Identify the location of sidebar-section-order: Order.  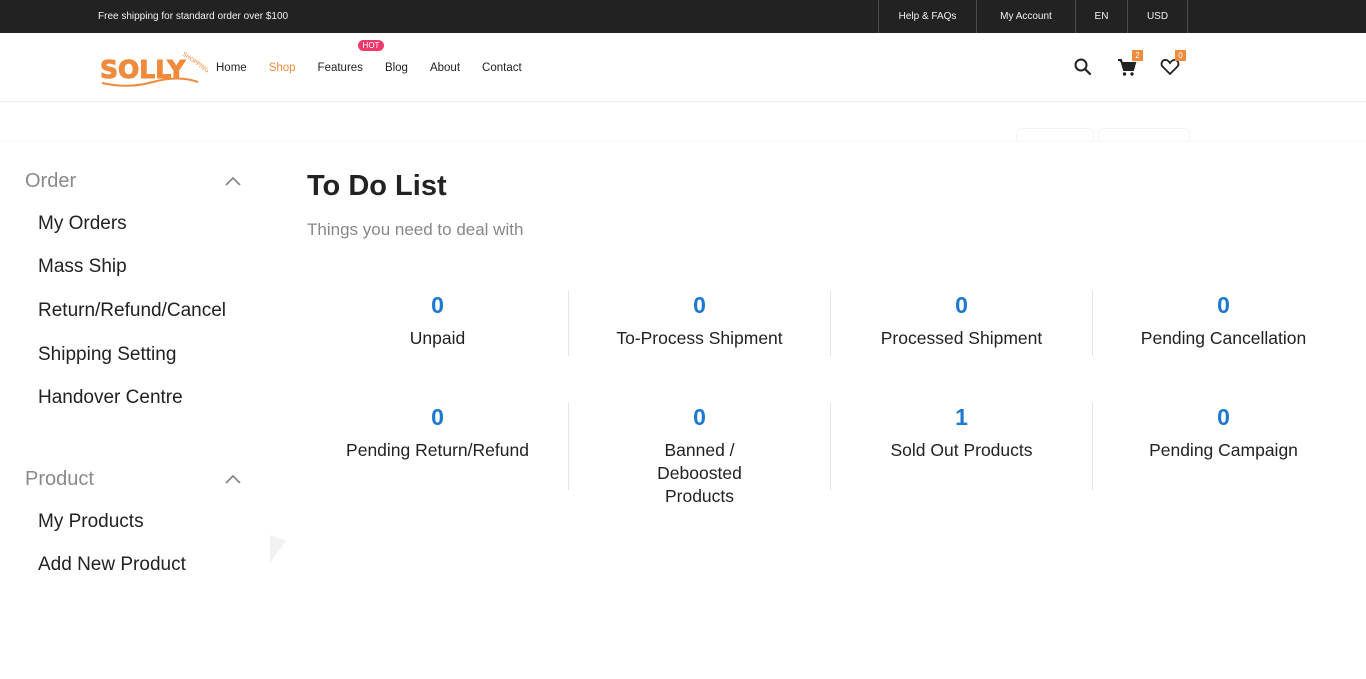
(50, 181).